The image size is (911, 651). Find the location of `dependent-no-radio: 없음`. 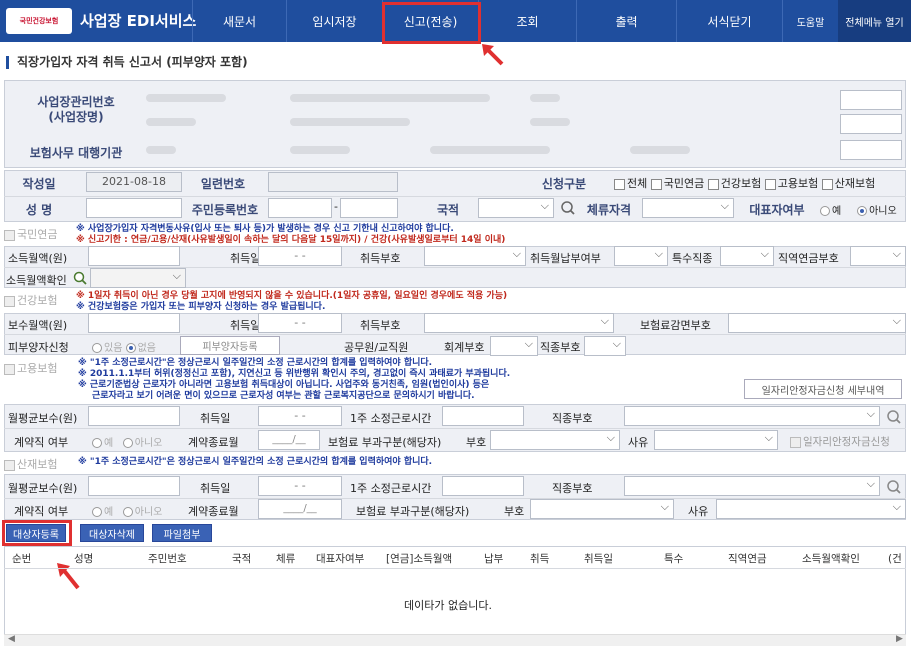

dependent-no-radio: 없음 is located at coordinates (140, 348).